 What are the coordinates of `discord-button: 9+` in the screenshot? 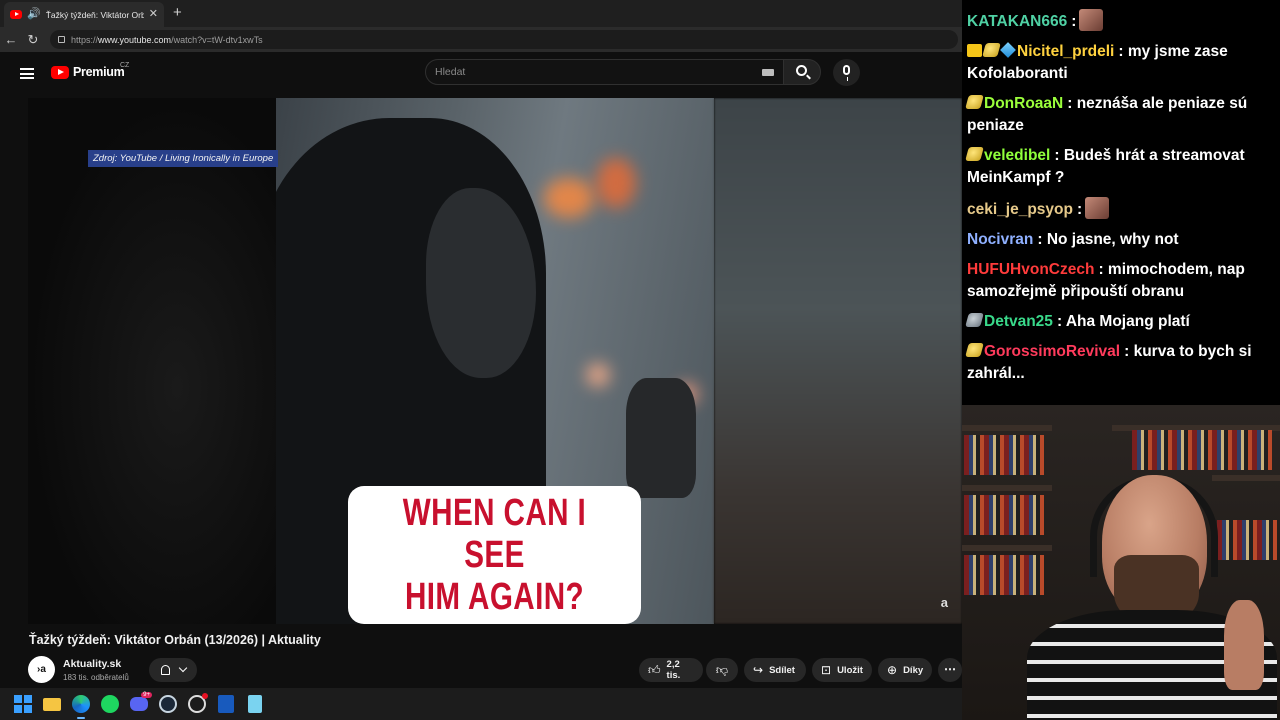 It's located at (140, 703).